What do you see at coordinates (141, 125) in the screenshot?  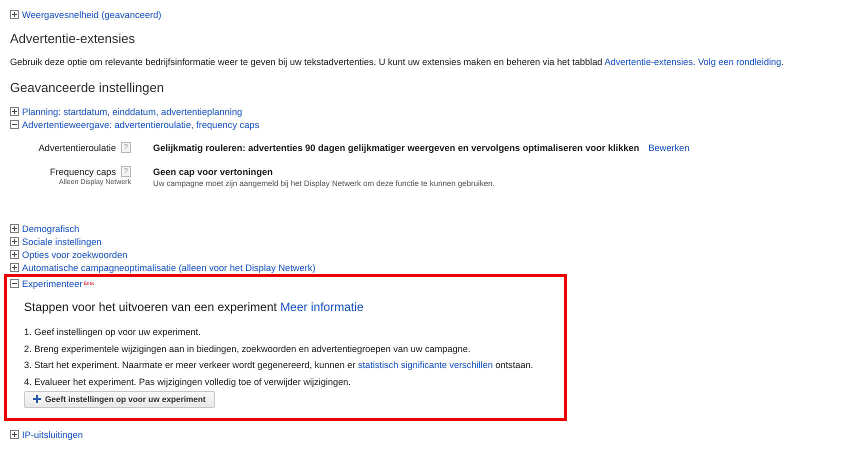 I see `section-link: Advertentieweergave: advertentieroulatie, frequency caps` at bounding box center [141, 125].